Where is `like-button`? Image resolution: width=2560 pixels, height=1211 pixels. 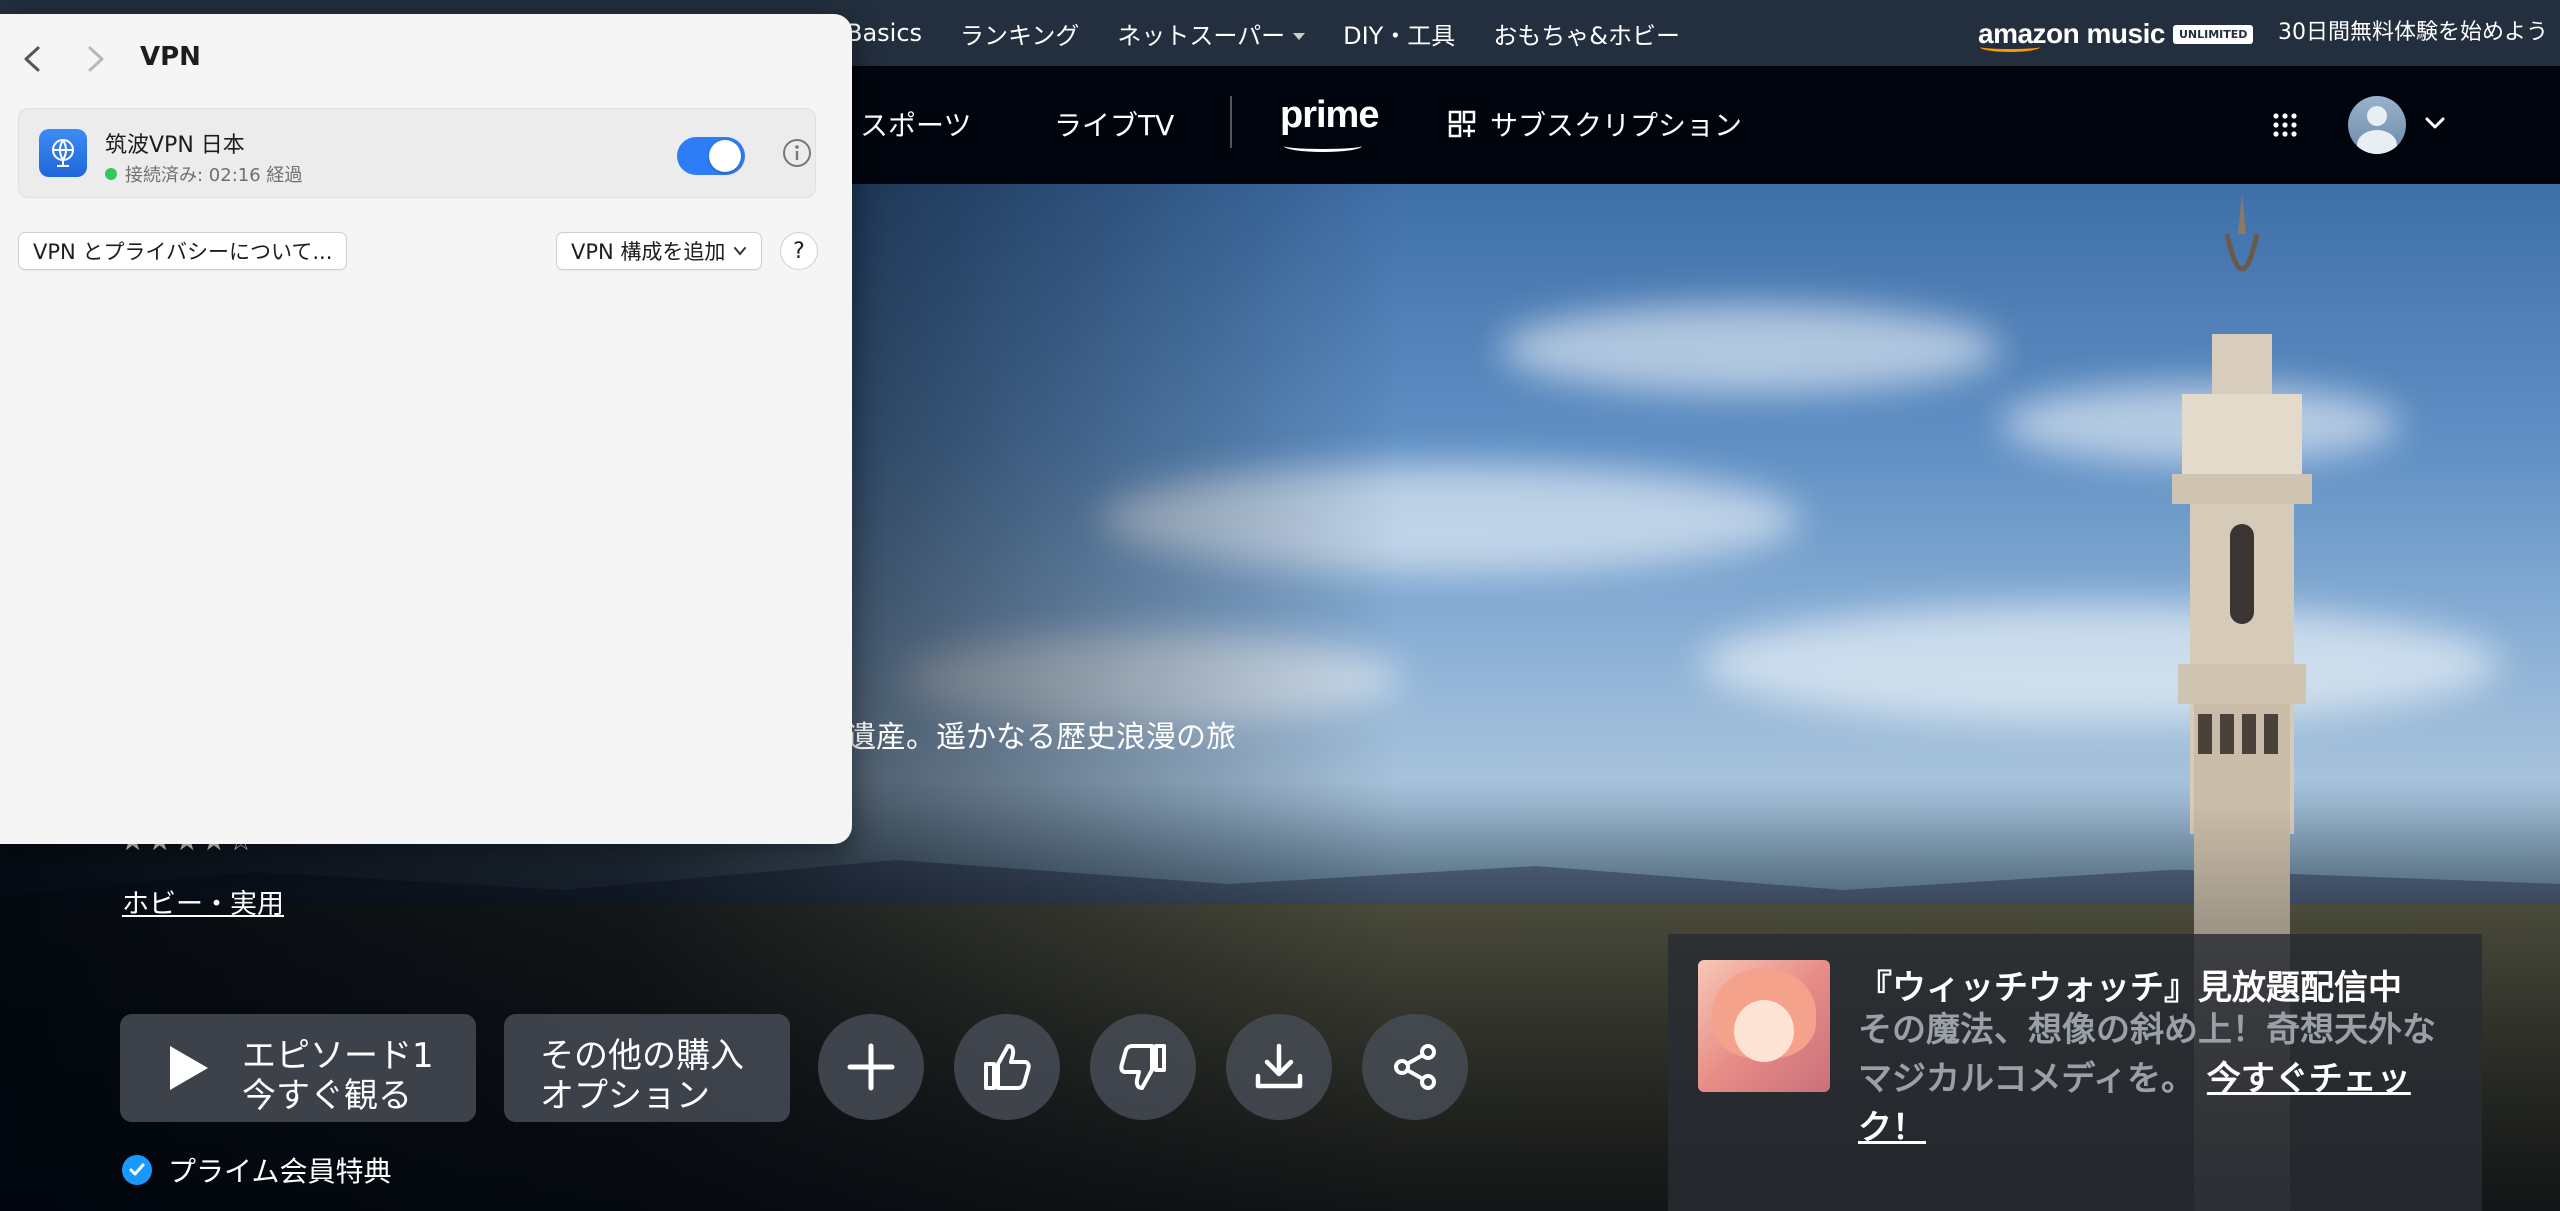
like-button is located at coordinates (1007, 1067).